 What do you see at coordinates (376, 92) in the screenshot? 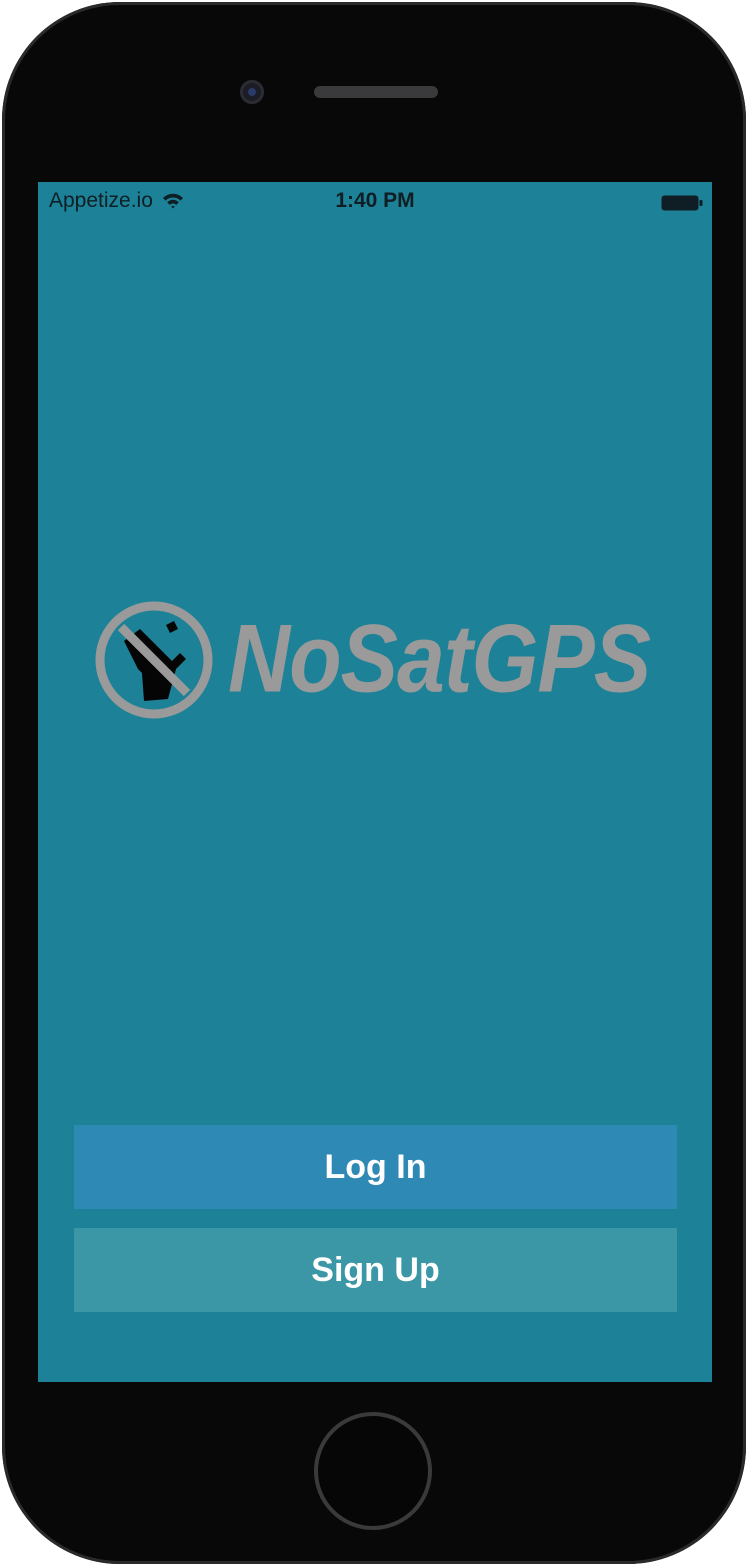
I see `earpiece-speaker` at bounding box center [376, 92].